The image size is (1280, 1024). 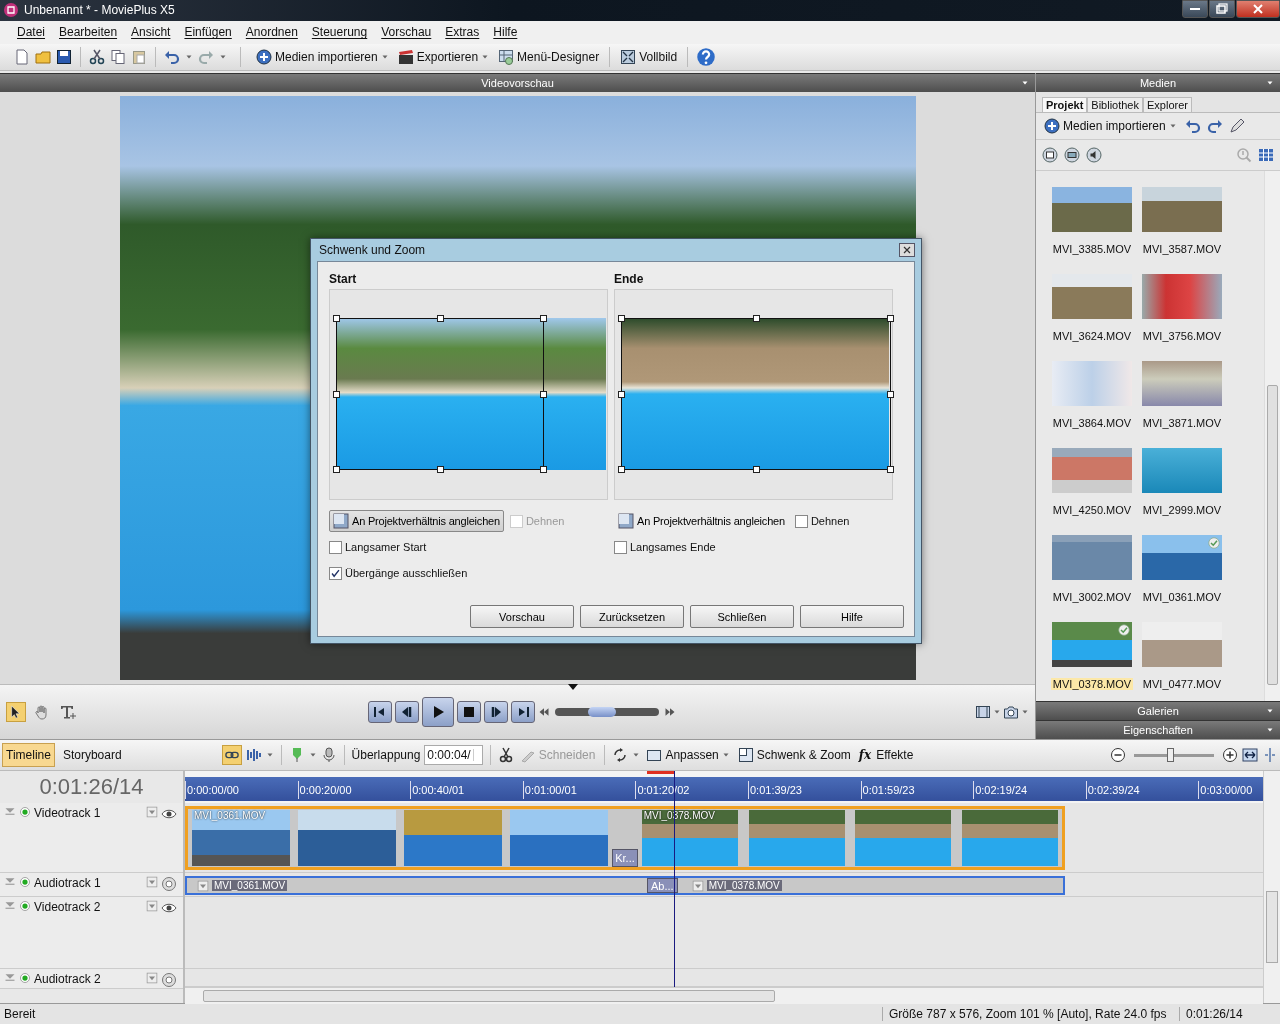 What do you see at coordinates (398, 573) in the screenshot?
I see `exclude-transitions-checkbox: Übergänge ausschließen` at bounding box center [398, 573].